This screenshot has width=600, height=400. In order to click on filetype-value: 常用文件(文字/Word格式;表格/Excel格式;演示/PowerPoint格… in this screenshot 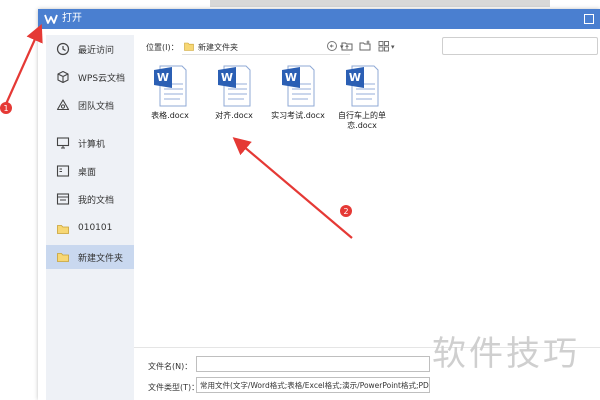, I will do `click(315, 385)`.